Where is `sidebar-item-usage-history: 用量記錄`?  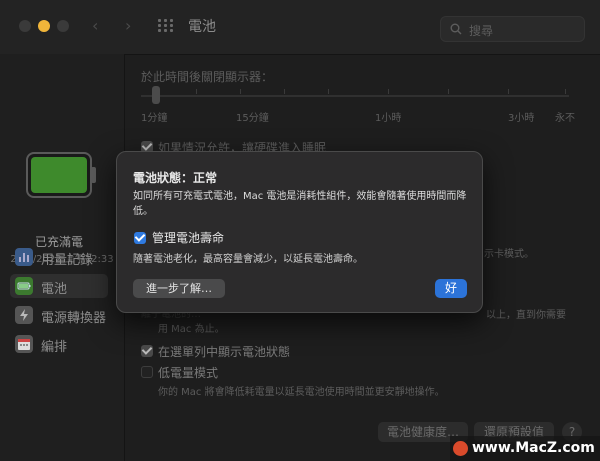 sidebar-item-usage-history: 用量記錄 is located at coordinates (59, 257).